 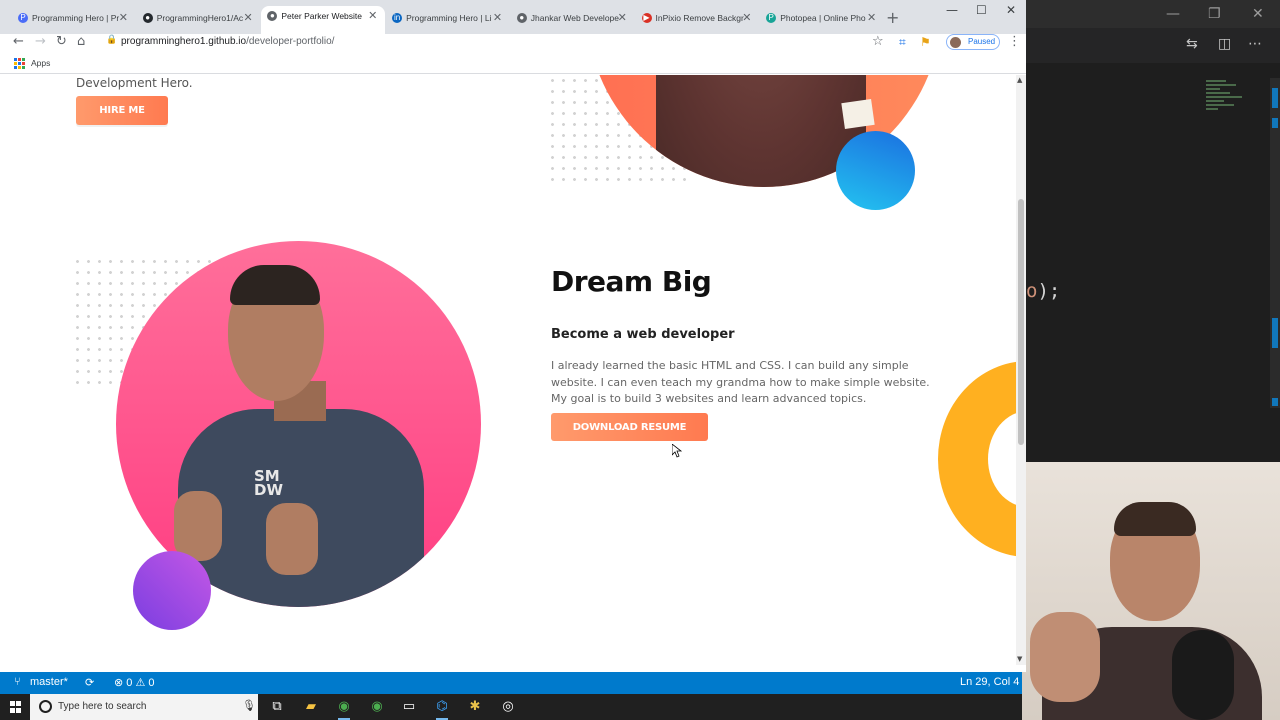 What do you see at coordinates (102, 706) in the screenshot?
I see `taskbar-search-placeholder: Type here to search` at bounding box center [102, 706].